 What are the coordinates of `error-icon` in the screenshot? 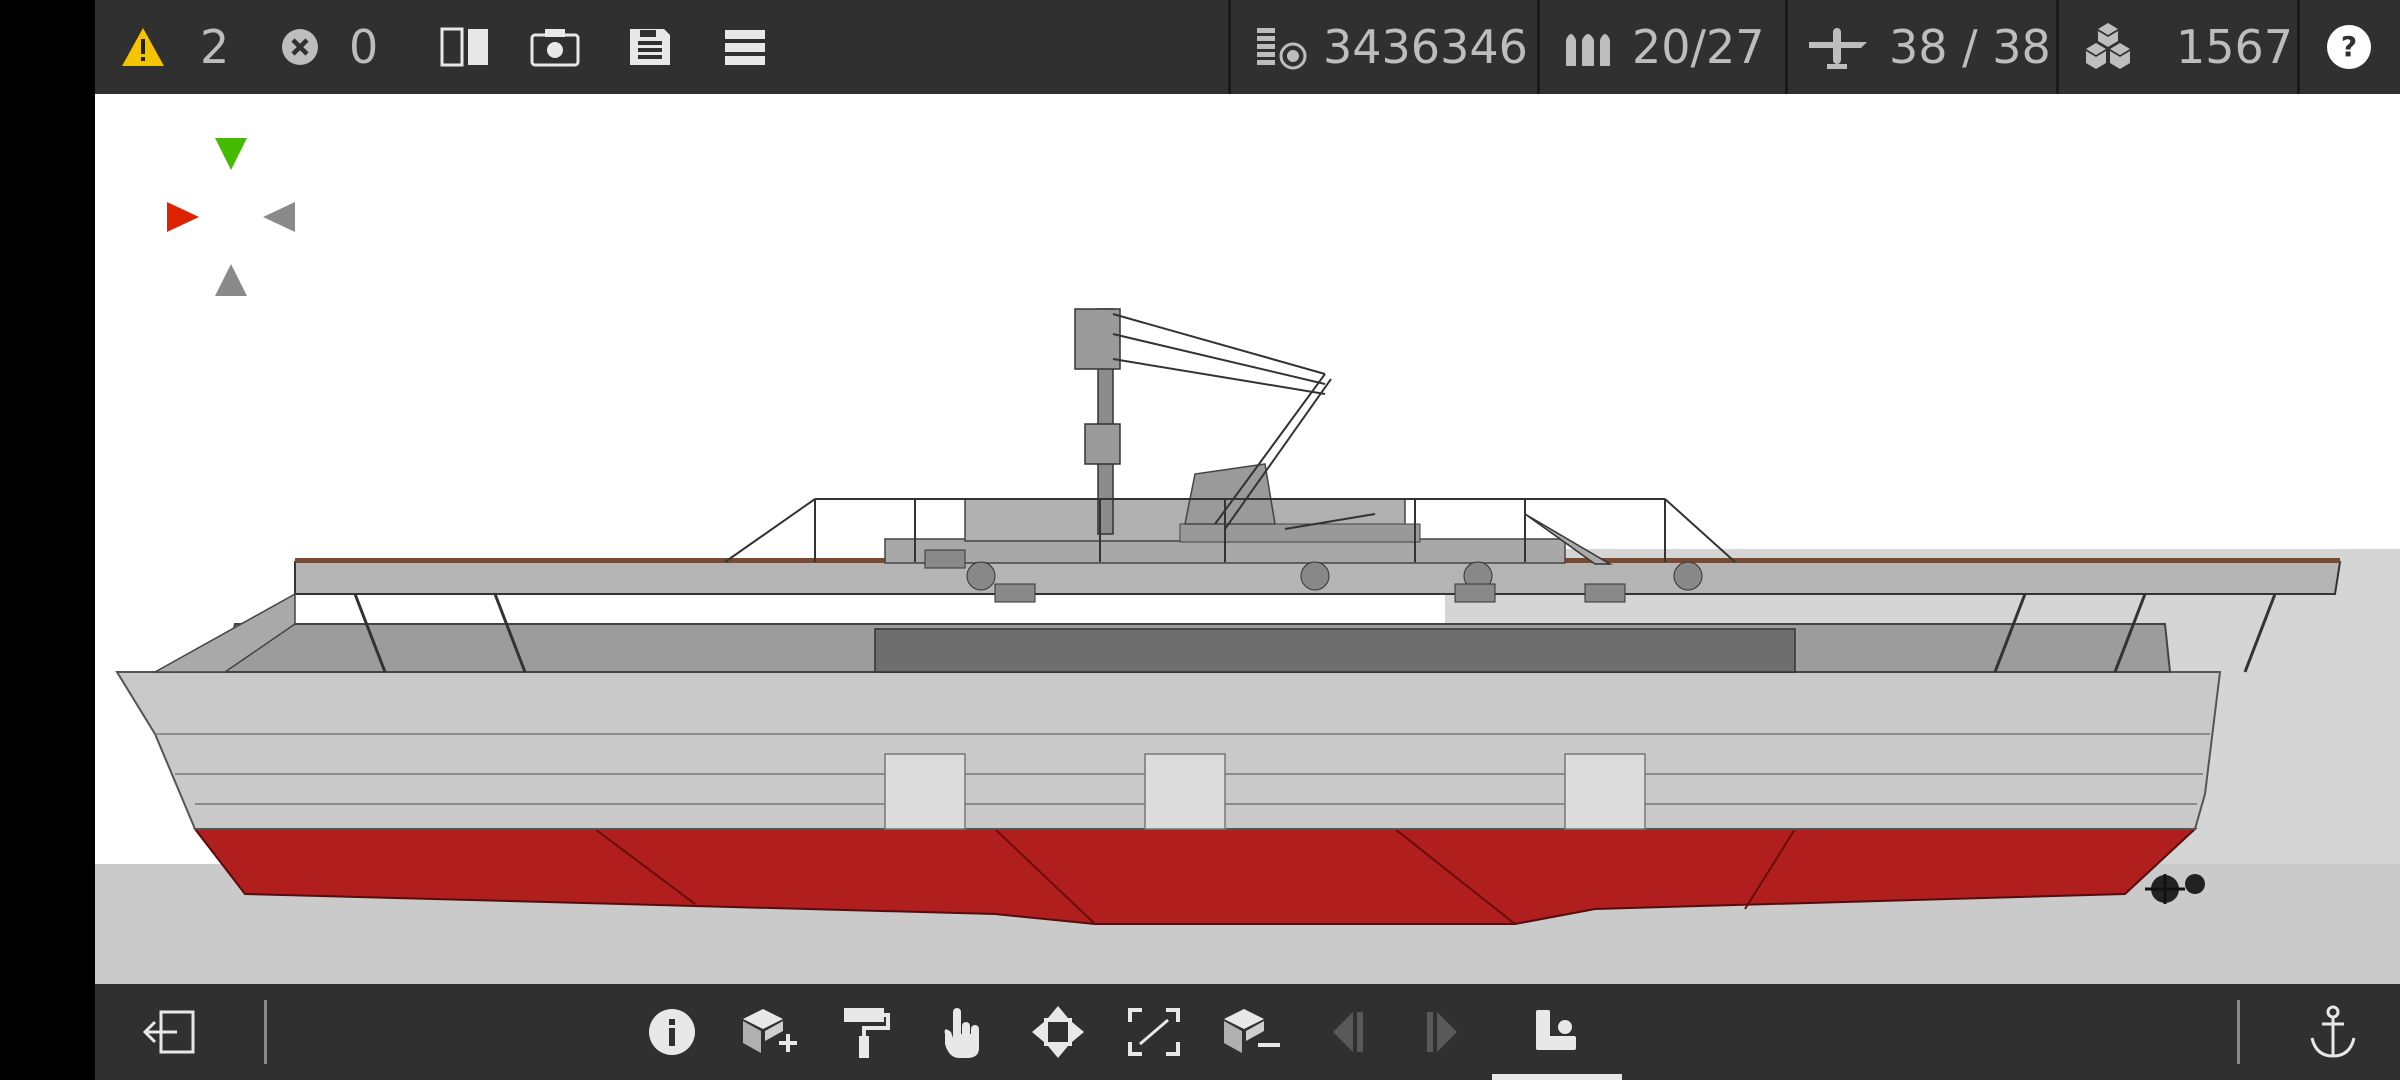 It's located at (300, 47).